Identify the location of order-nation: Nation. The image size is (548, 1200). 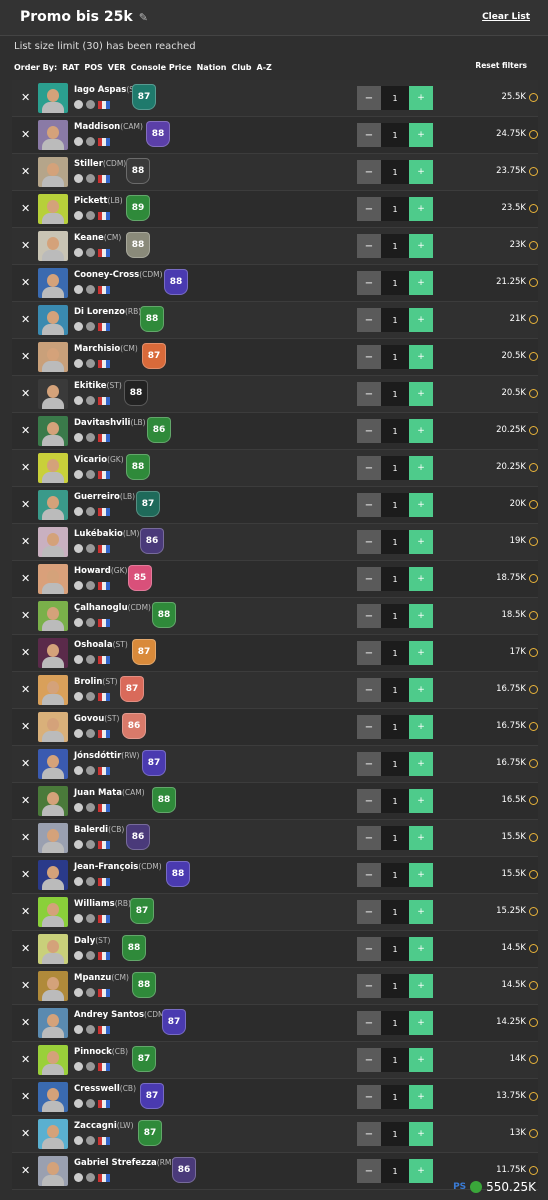
(212, 67).